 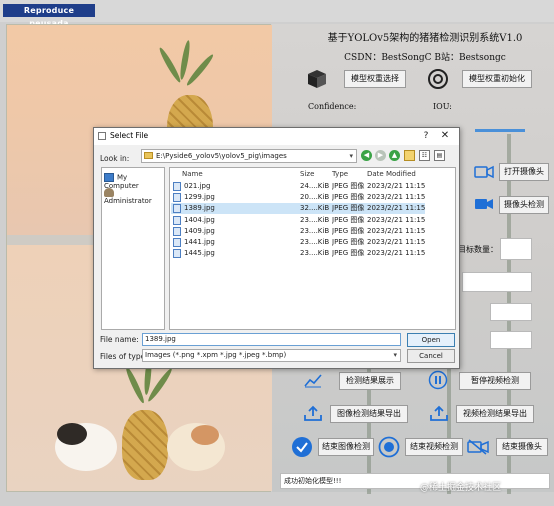 I want to click on file-name: 1299.jpg, so click(x=199, y=197).